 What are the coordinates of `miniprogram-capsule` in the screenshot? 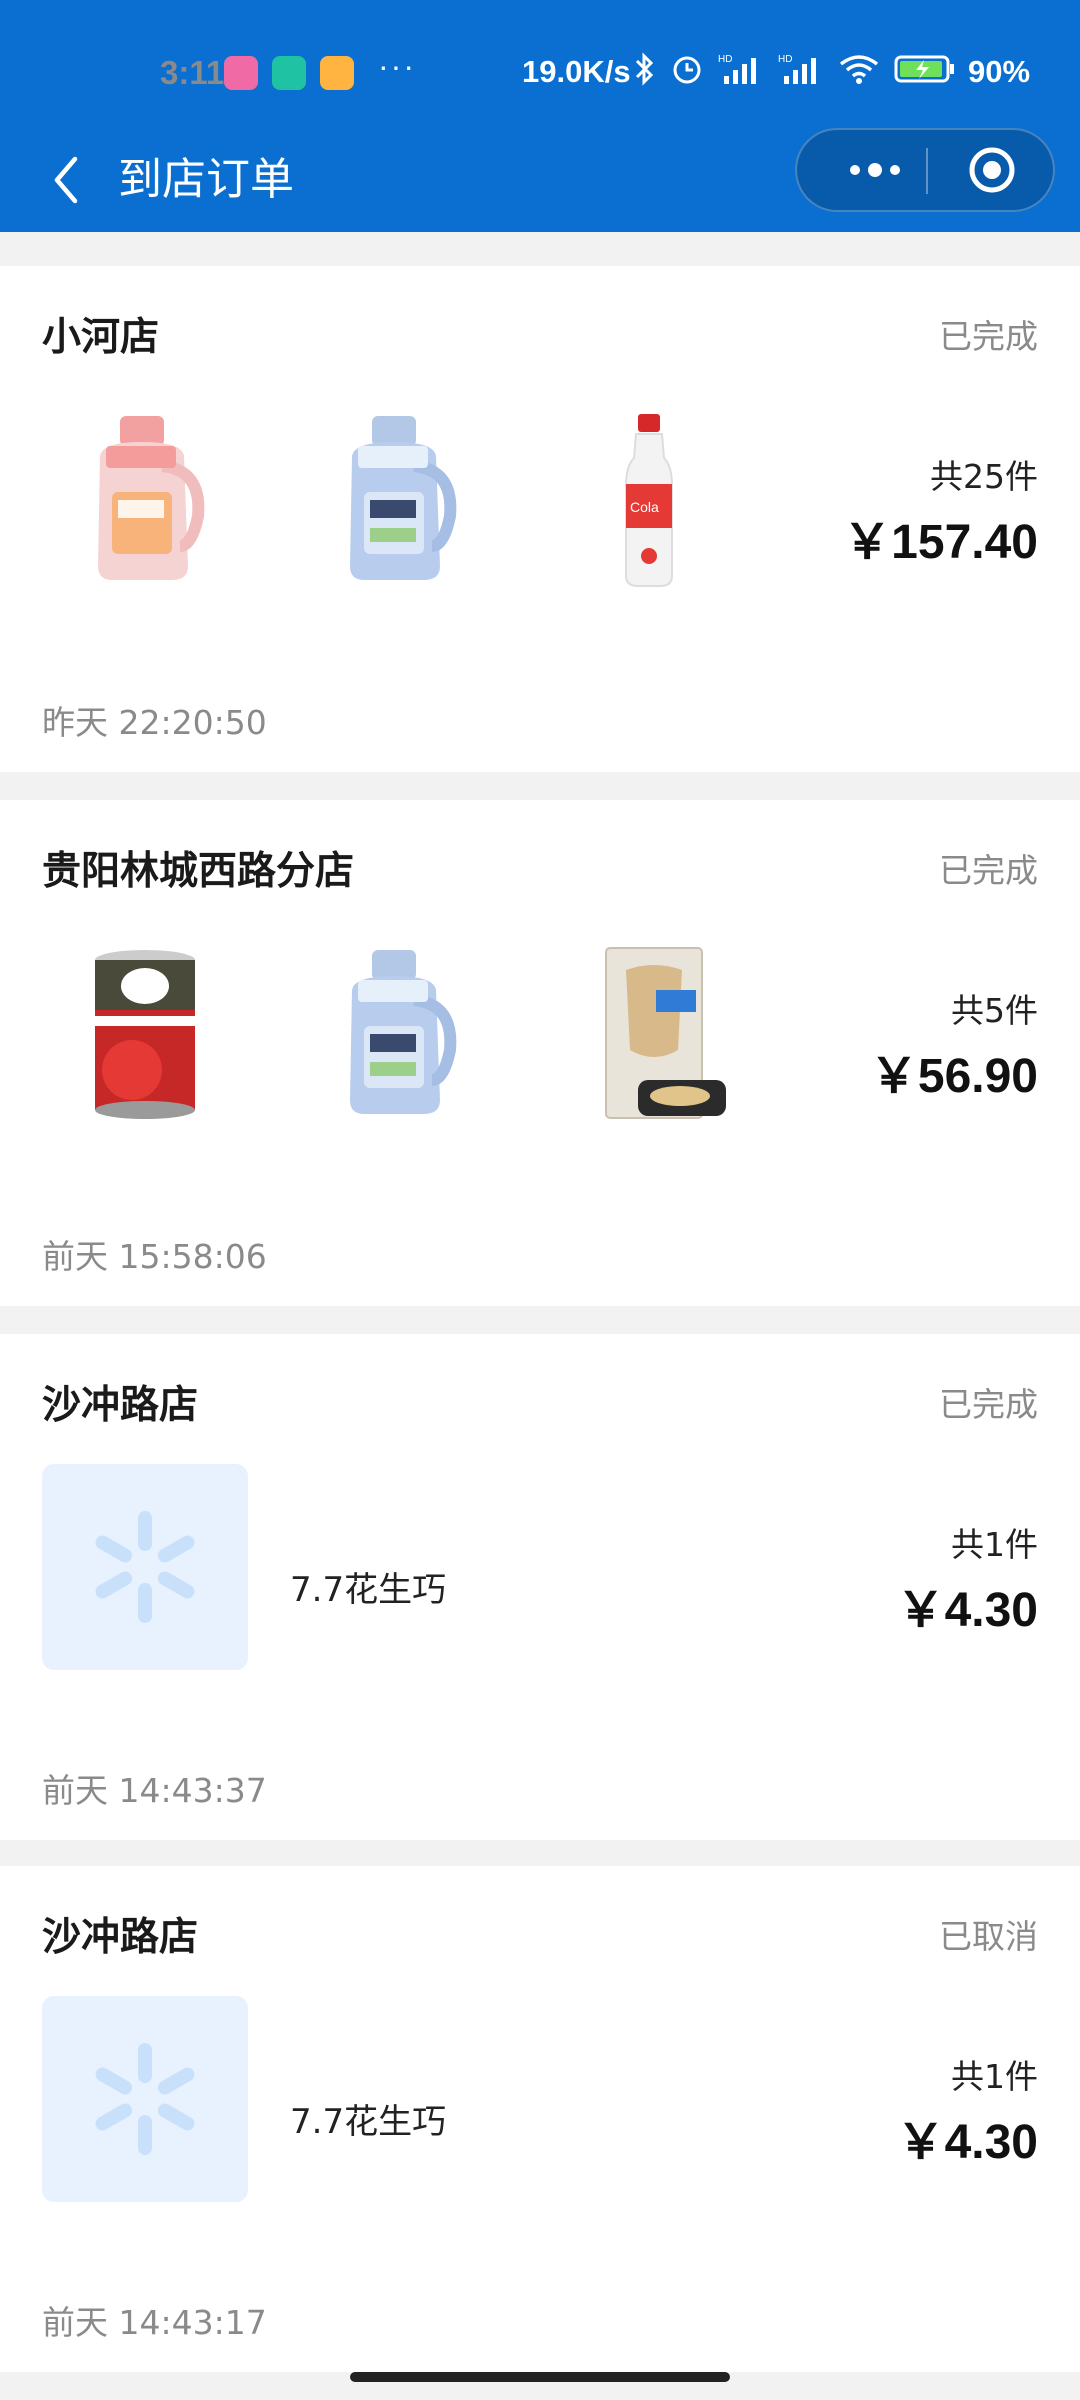 It's located at (925, 170).